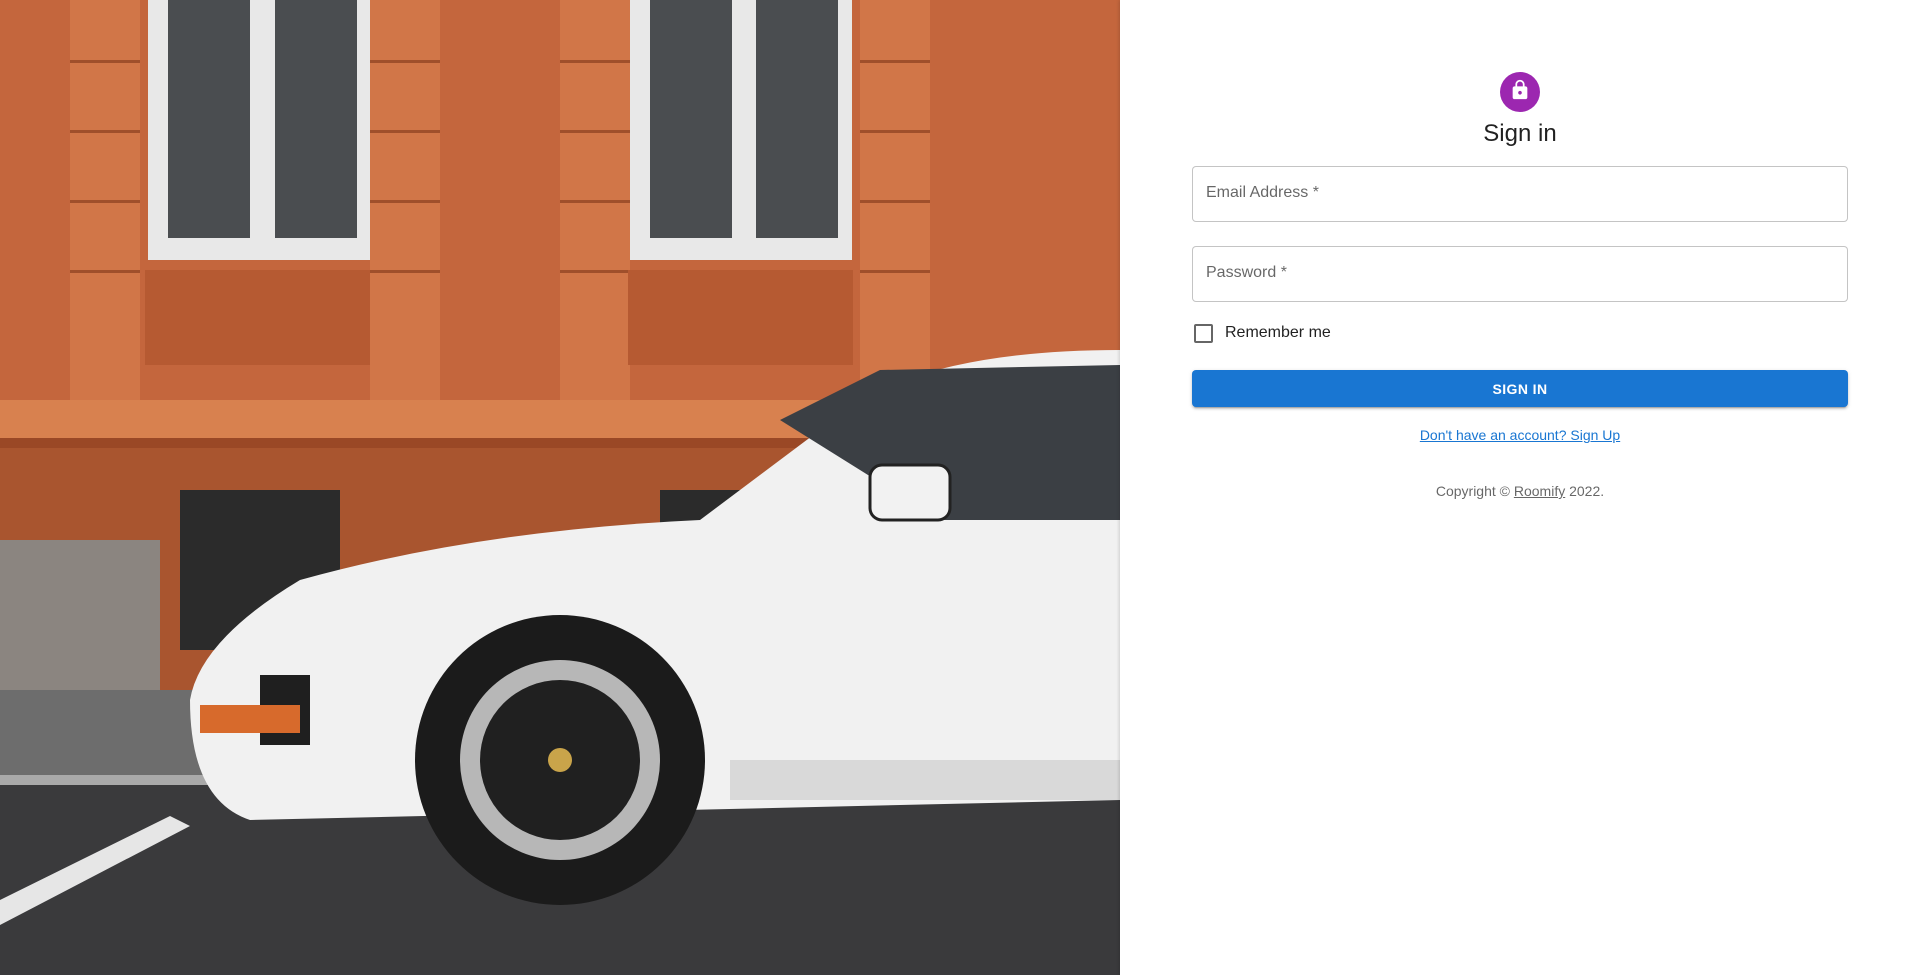  I want to click on email-field: Email Address *, so click(1520, 194).